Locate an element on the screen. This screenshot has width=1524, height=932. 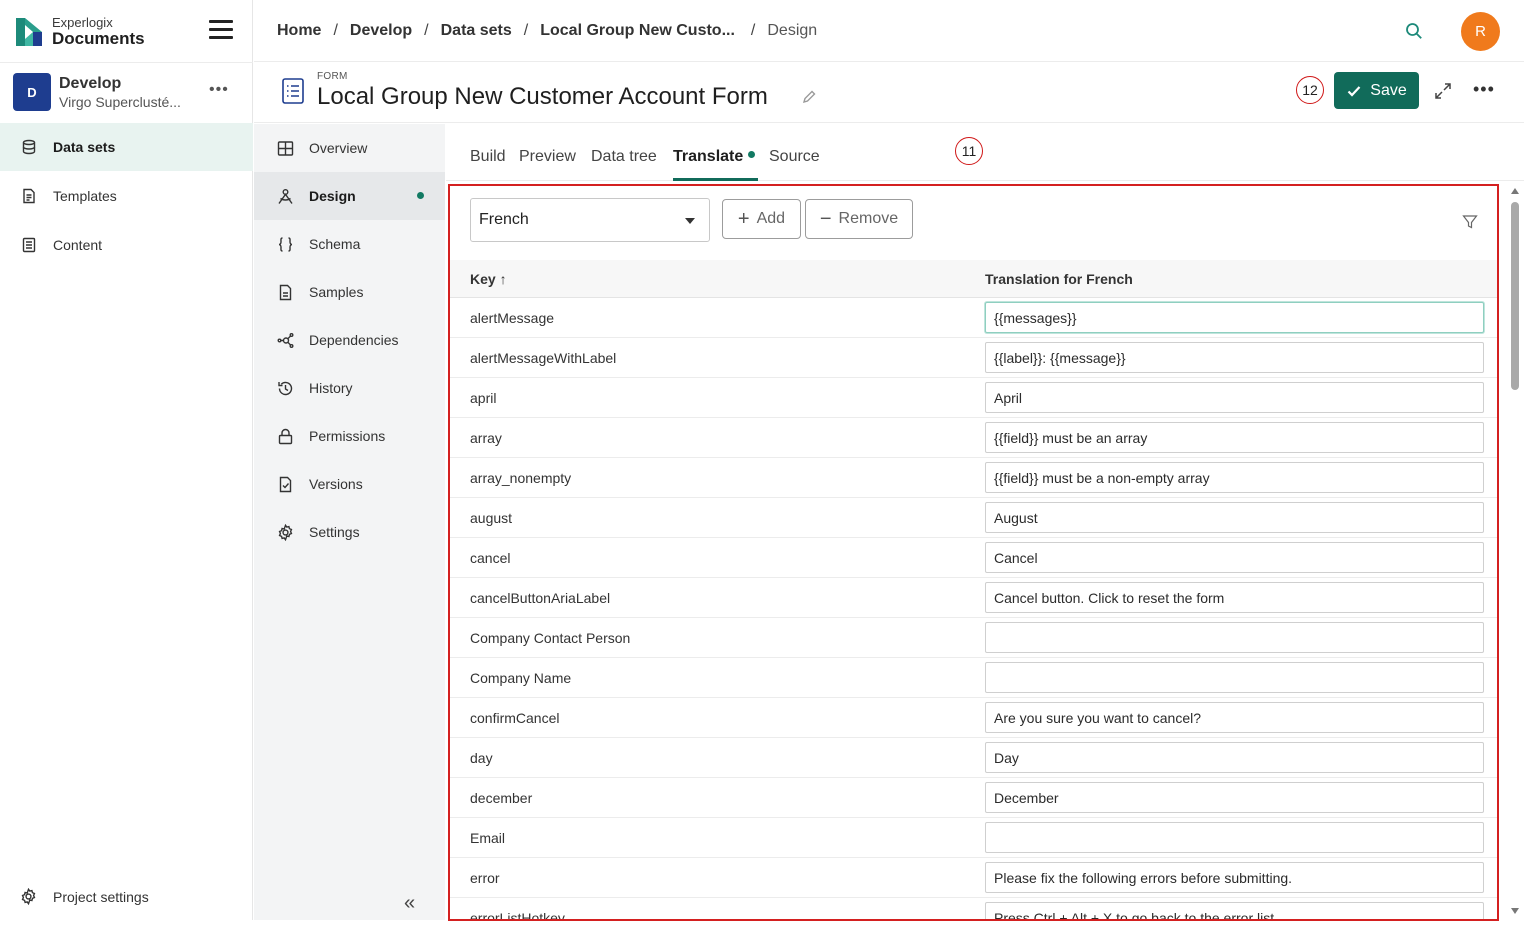
translation-key: error is located at coordinates (485, 878).